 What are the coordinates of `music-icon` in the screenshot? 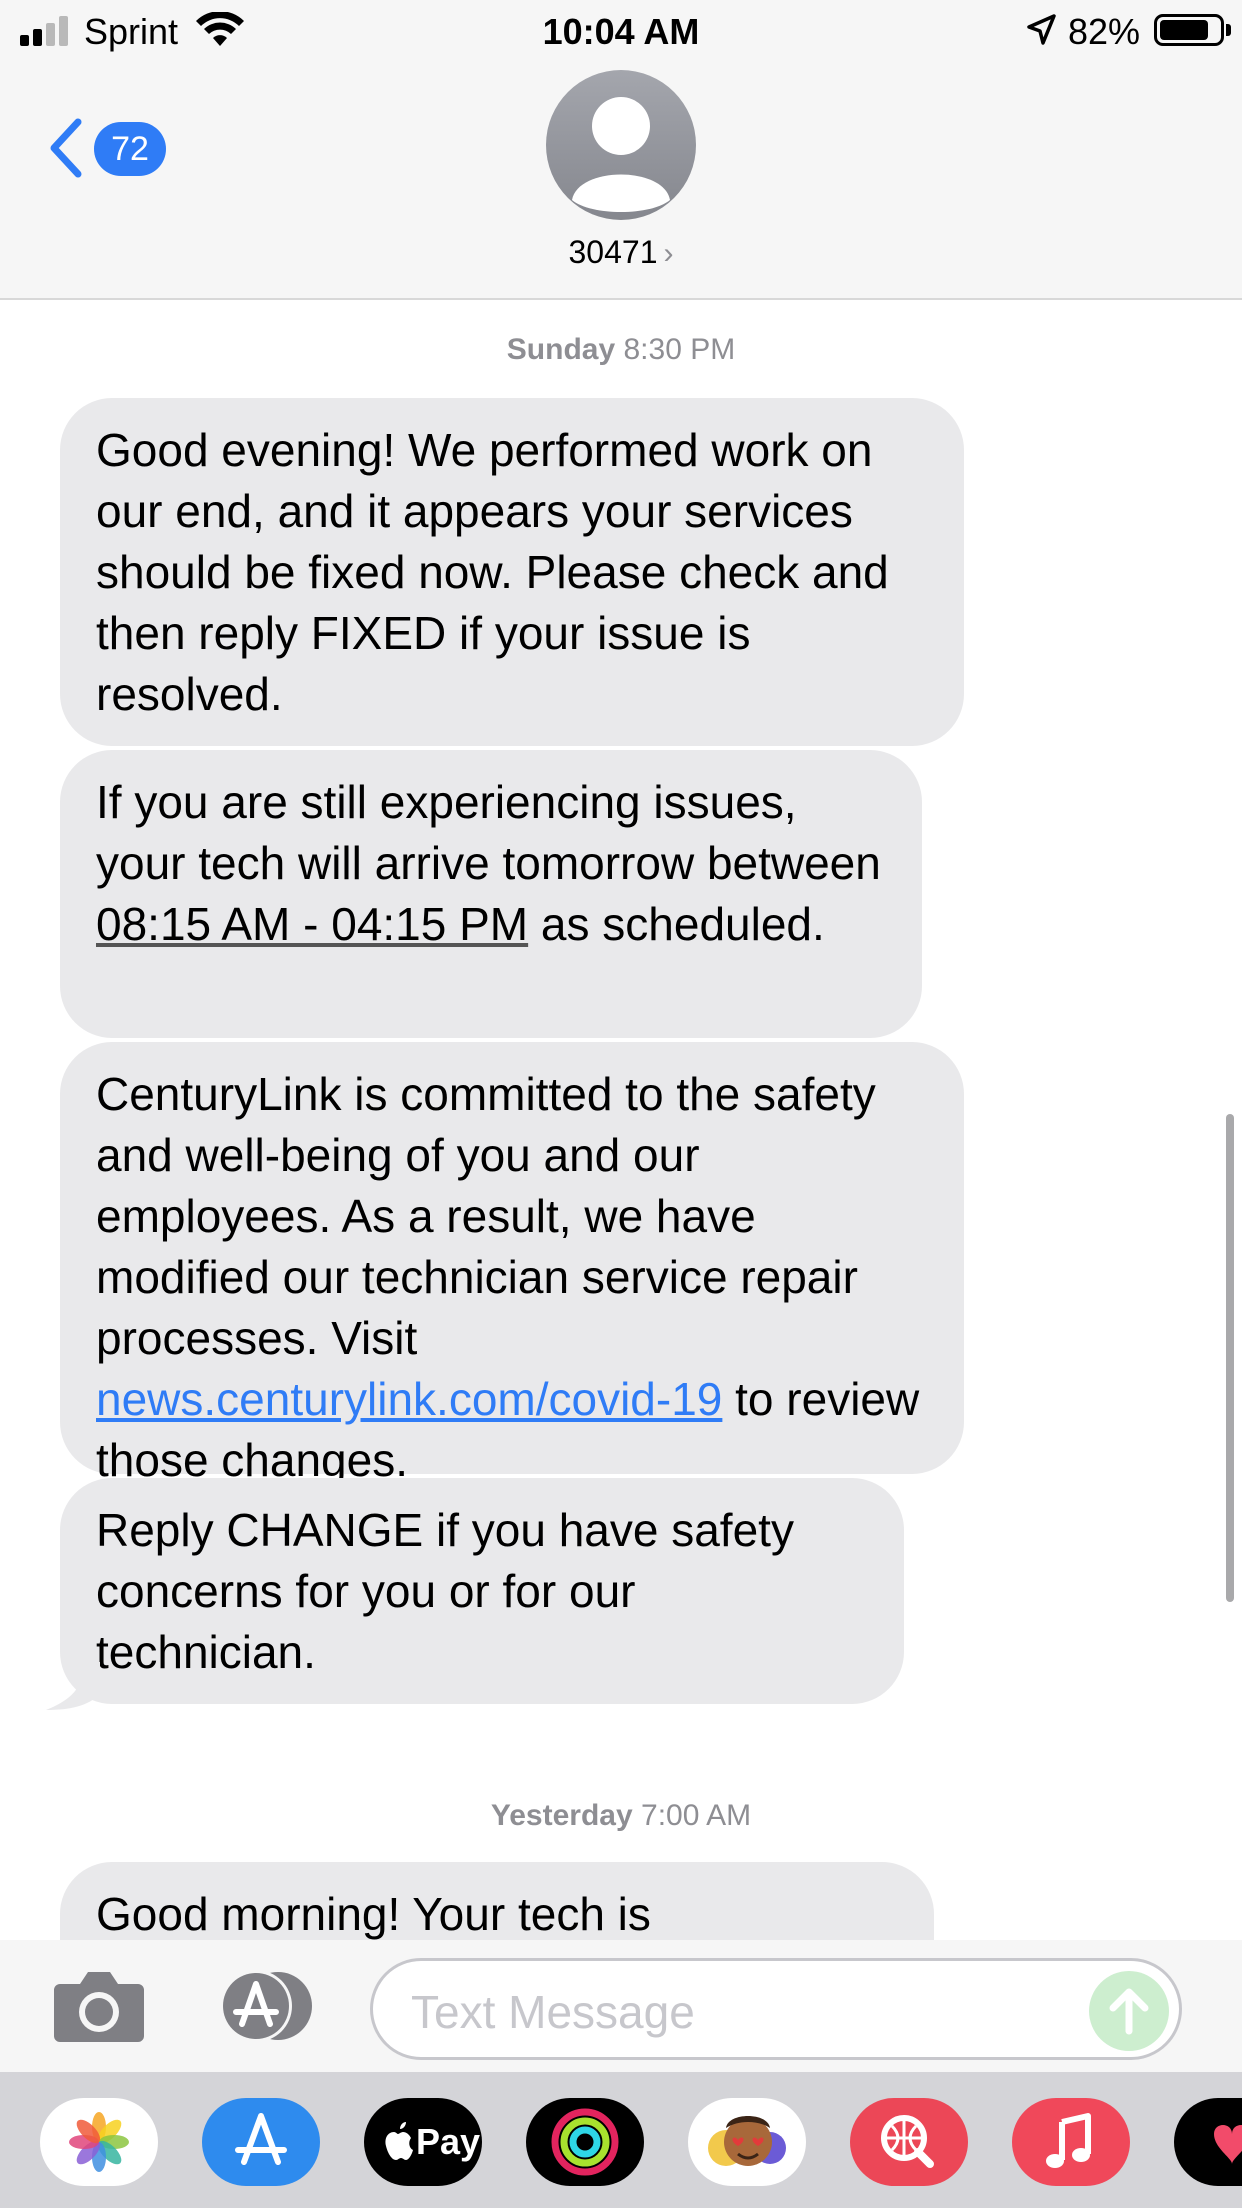 It's located at (1071, 2142).